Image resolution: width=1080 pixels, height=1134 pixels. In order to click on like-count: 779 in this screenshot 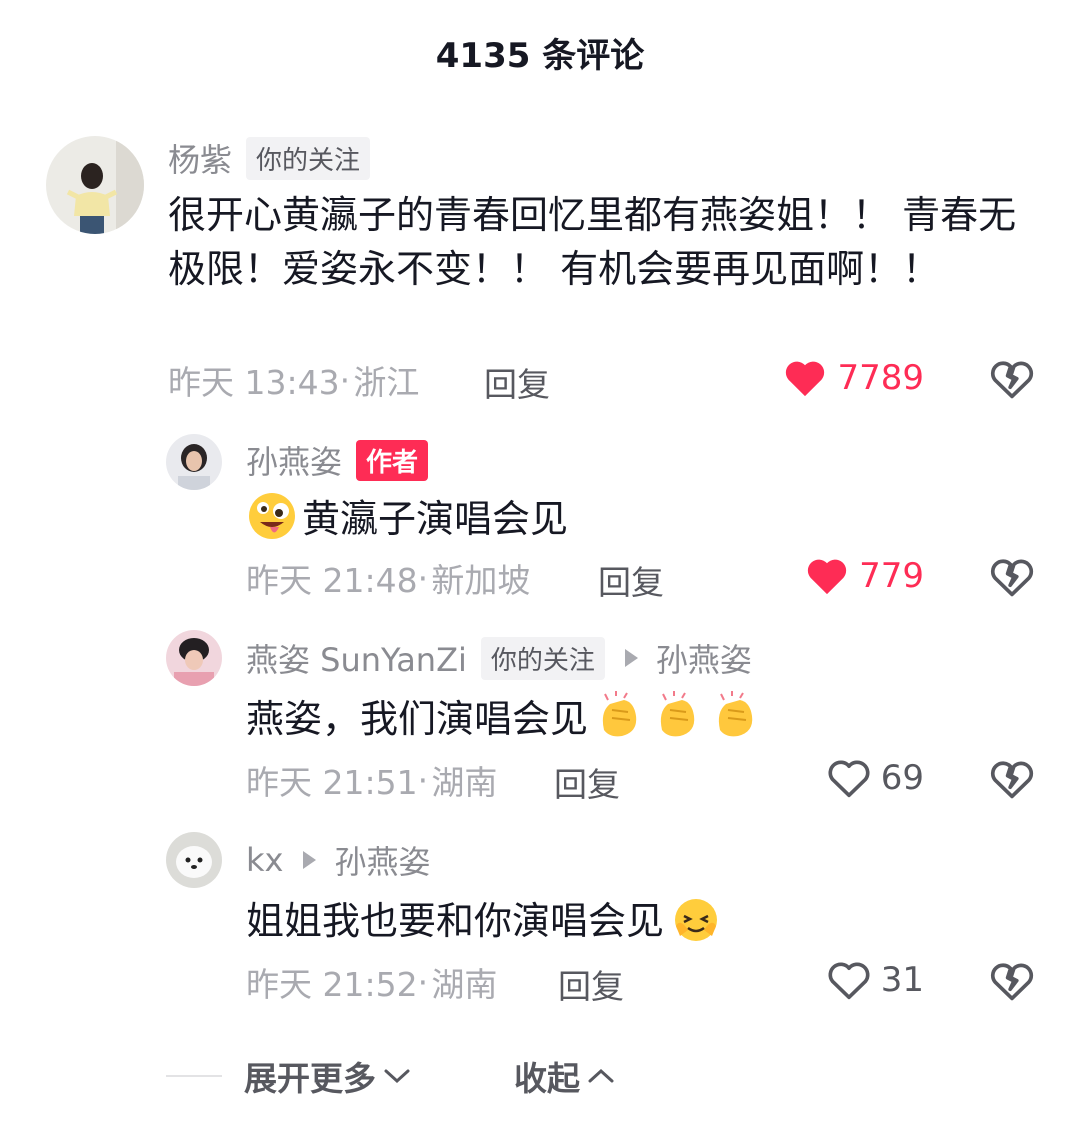, I will do `click(891, 576)`.